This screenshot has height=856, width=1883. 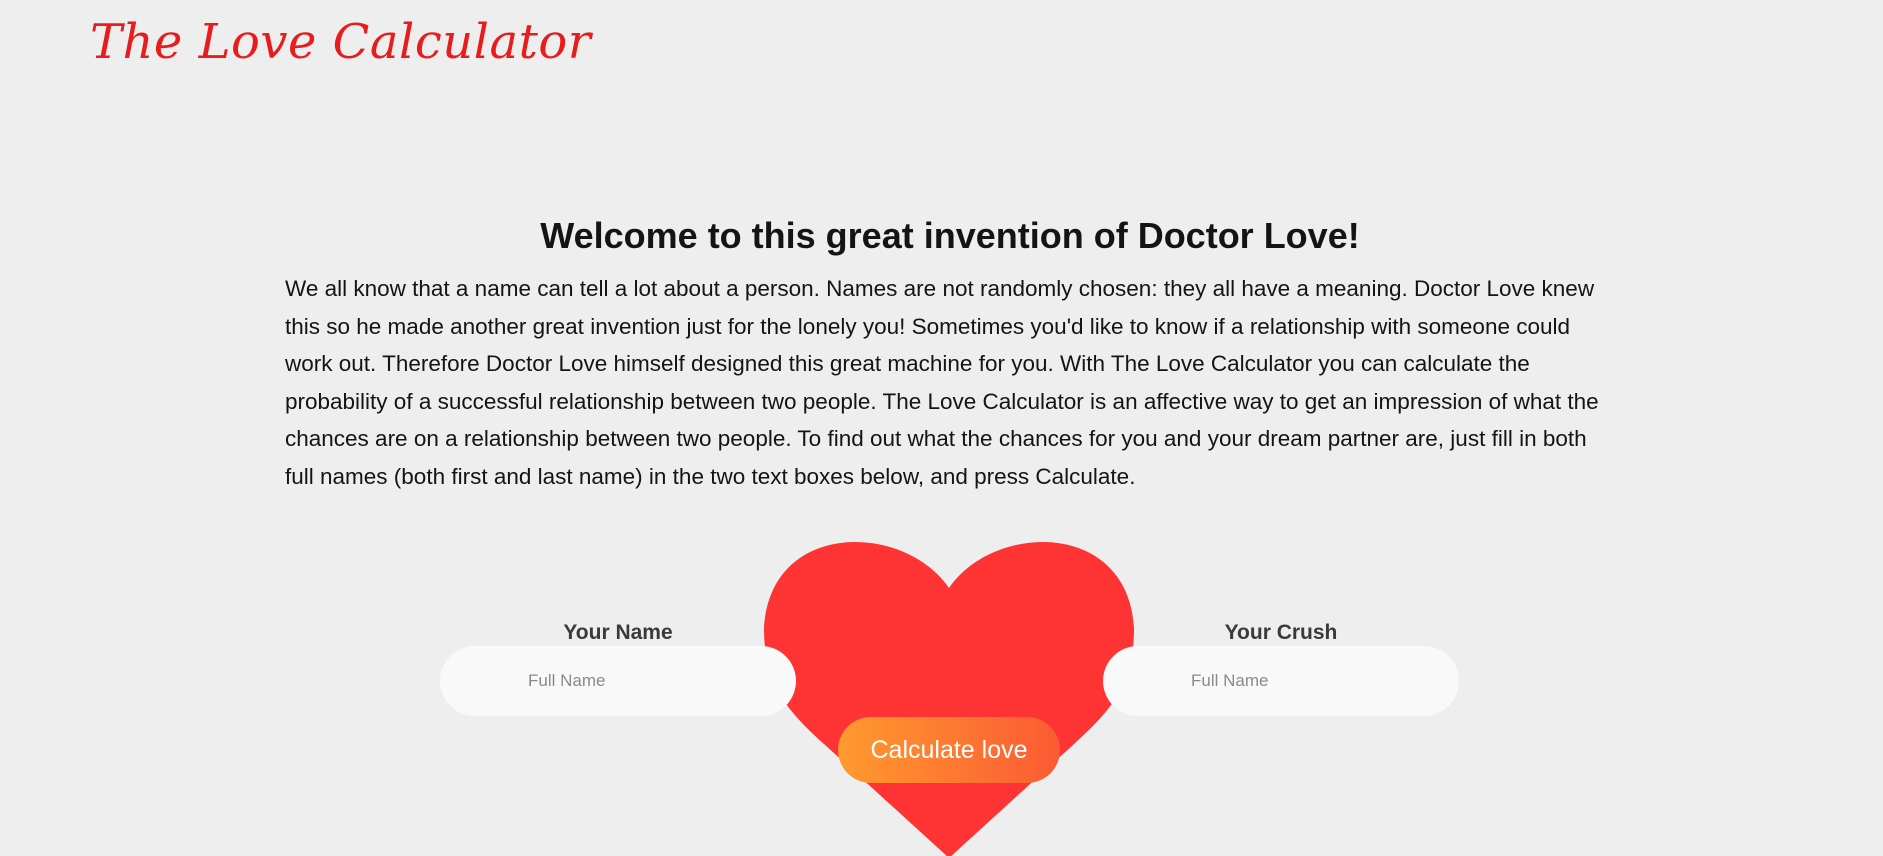 I want to click on heart-icon, so click(x=949, y=694).